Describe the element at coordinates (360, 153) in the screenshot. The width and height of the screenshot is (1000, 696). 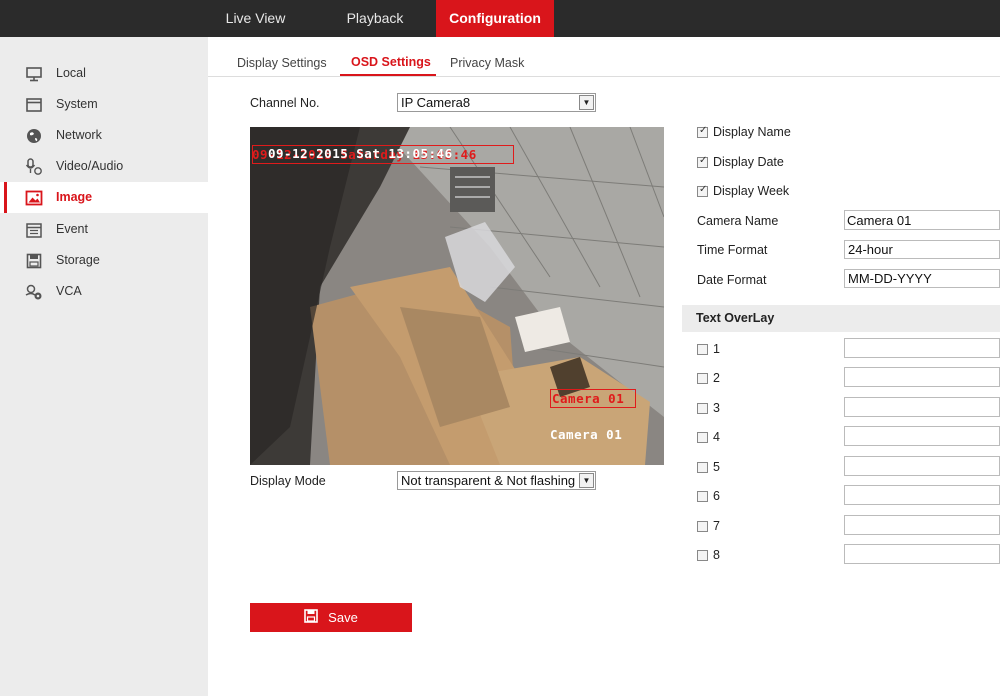
I see `osd-date-text: 09-12-2015 Sat 13:05:46` at that location.